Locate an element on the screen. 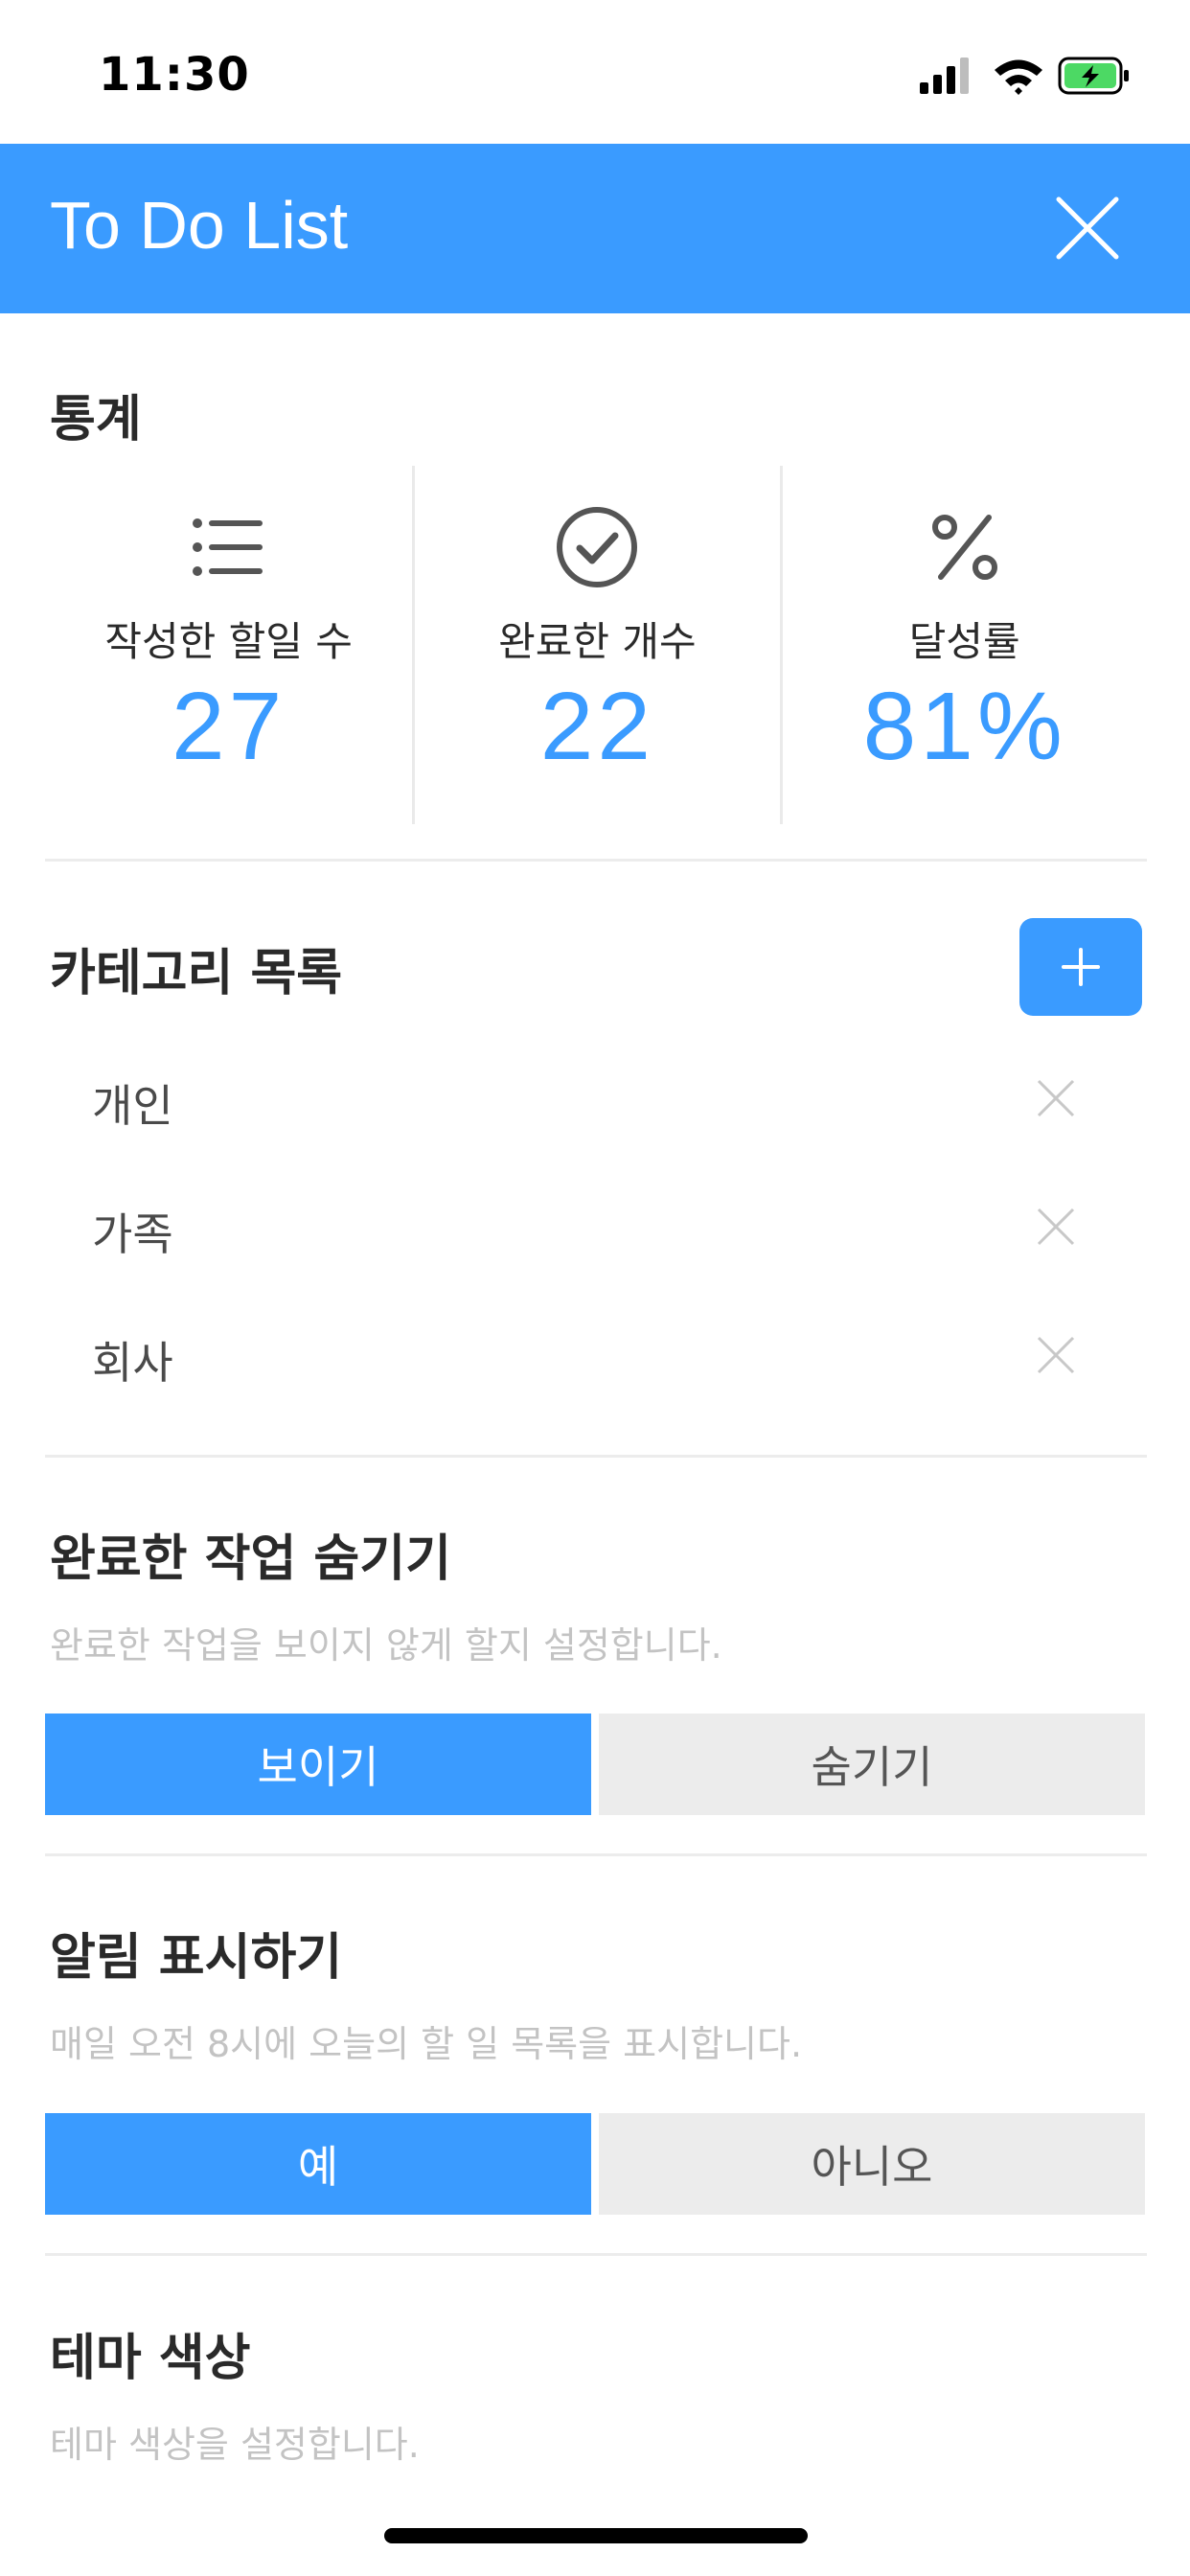 The image size is (1190, 2576). theme-description: 테마 색상을 설정합니다. is located at coordinates (235, 2445).